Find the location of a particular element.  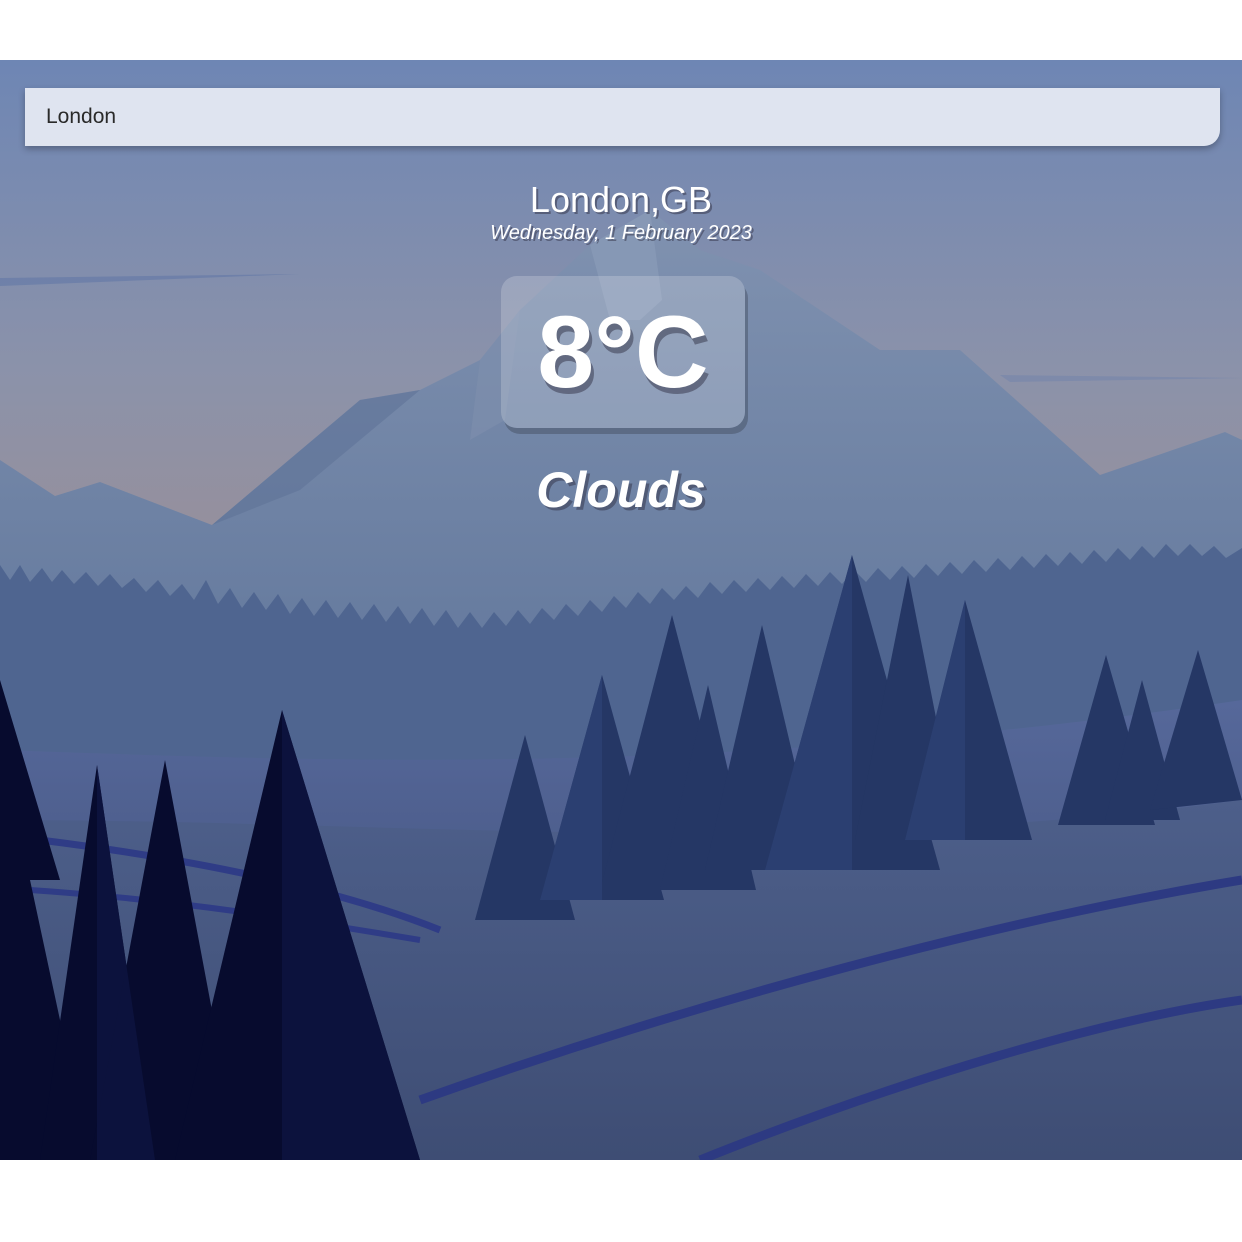

search-input is located at coordinates (622, 117).